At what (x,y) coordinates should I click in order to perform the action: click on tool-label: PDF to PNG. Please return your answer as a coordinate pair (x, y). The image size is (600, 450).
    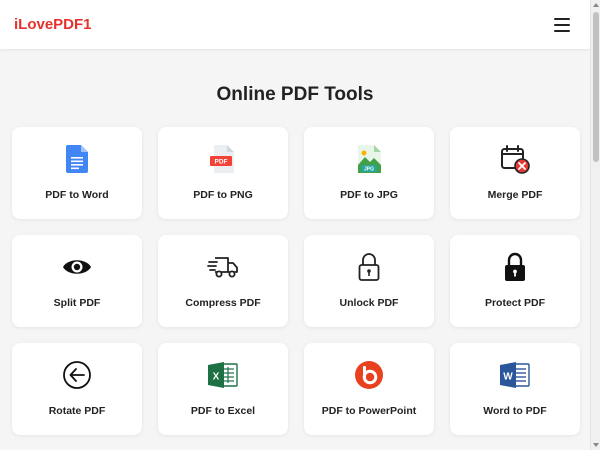
    Looking at the image, I should click on (223, 195).